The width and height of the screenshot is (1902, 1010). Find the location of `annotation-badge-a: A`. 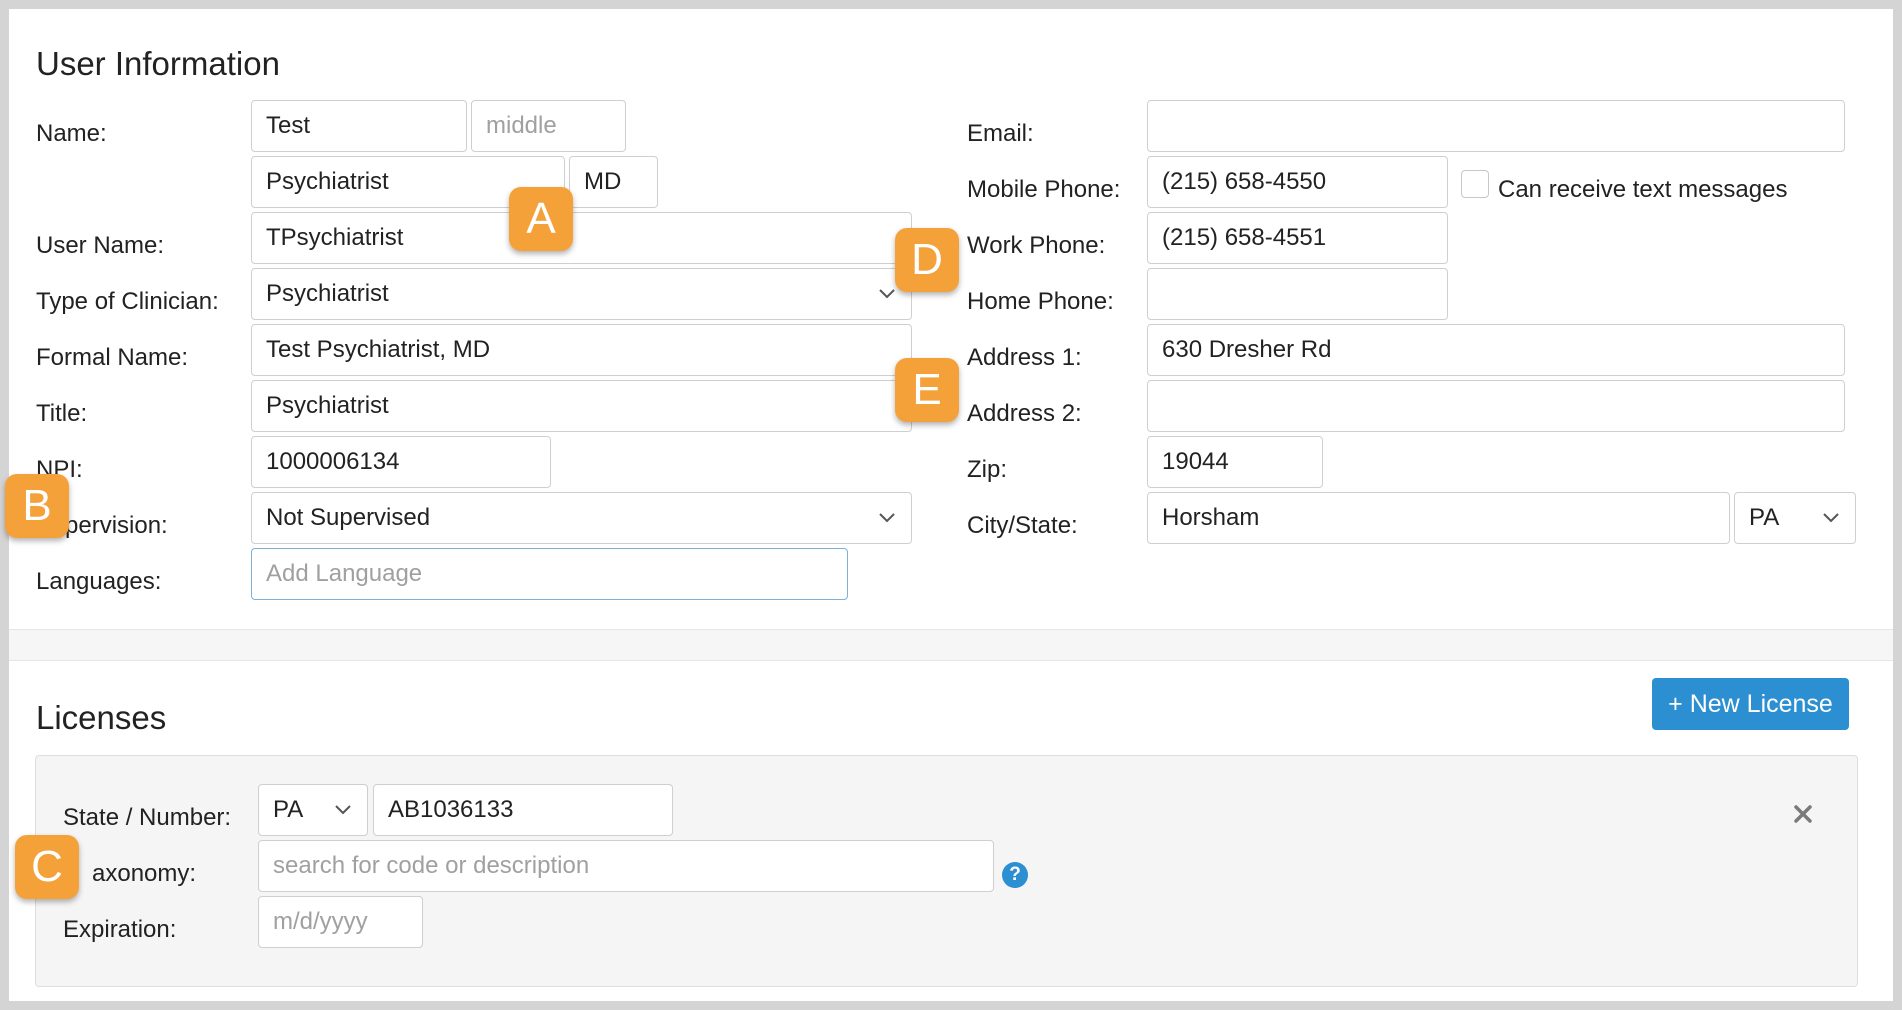

annotation-badge-a: A is located at coordinates (541, 219).